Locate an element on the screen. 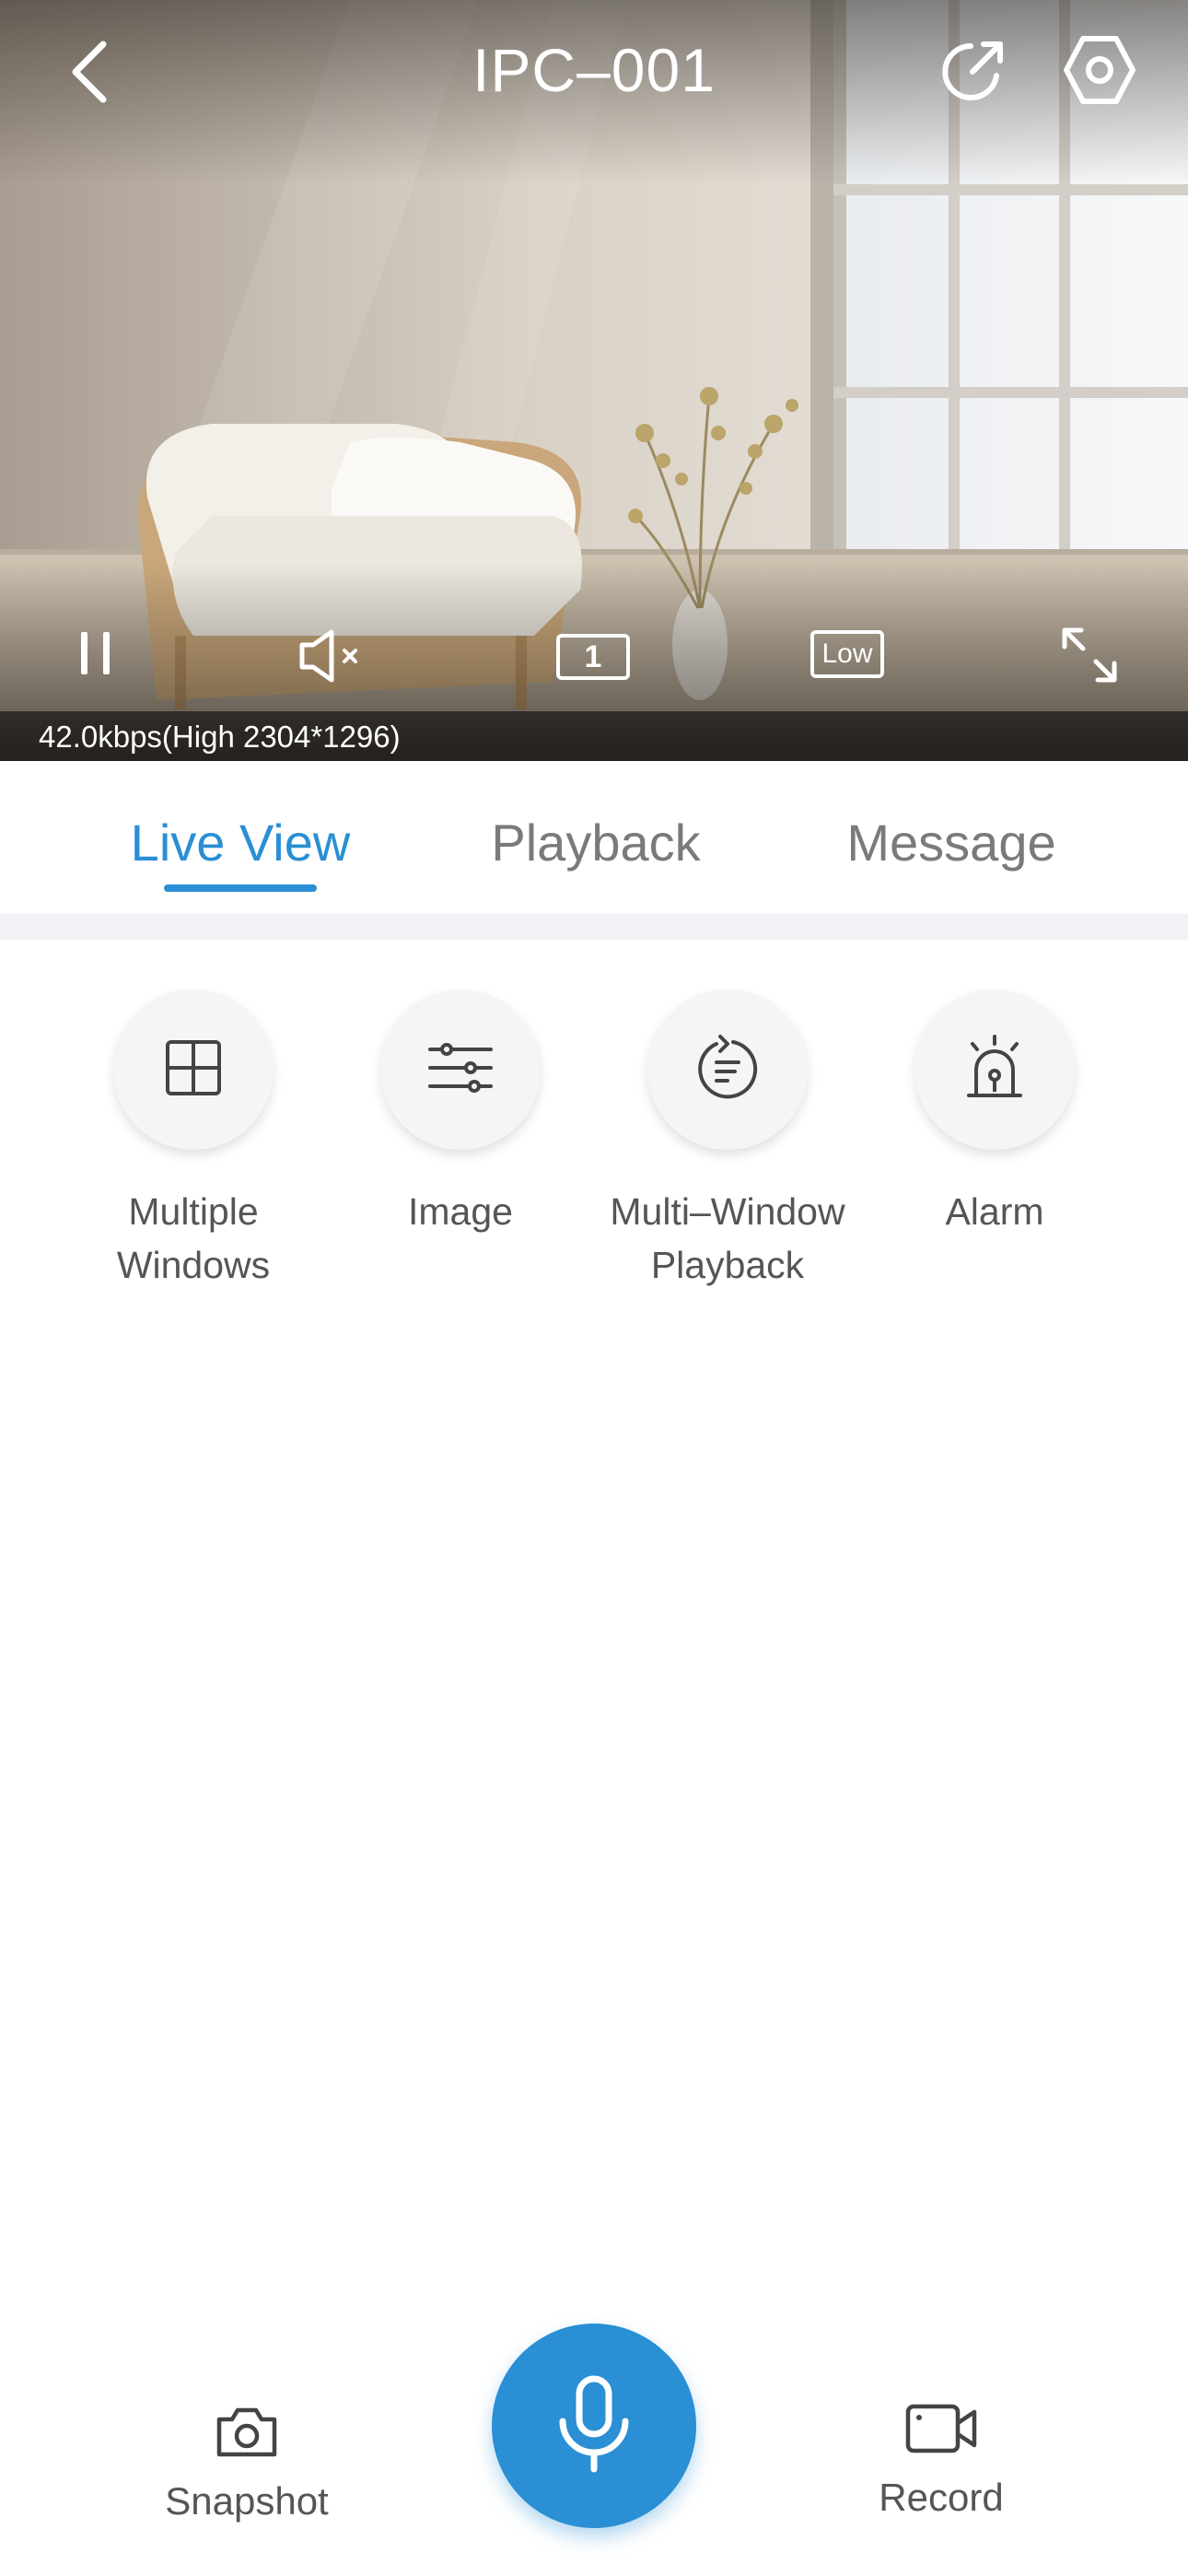 The height and width of the screenshot is (2576, 1188). alarm-circle is located at coordinates (995, 1069).